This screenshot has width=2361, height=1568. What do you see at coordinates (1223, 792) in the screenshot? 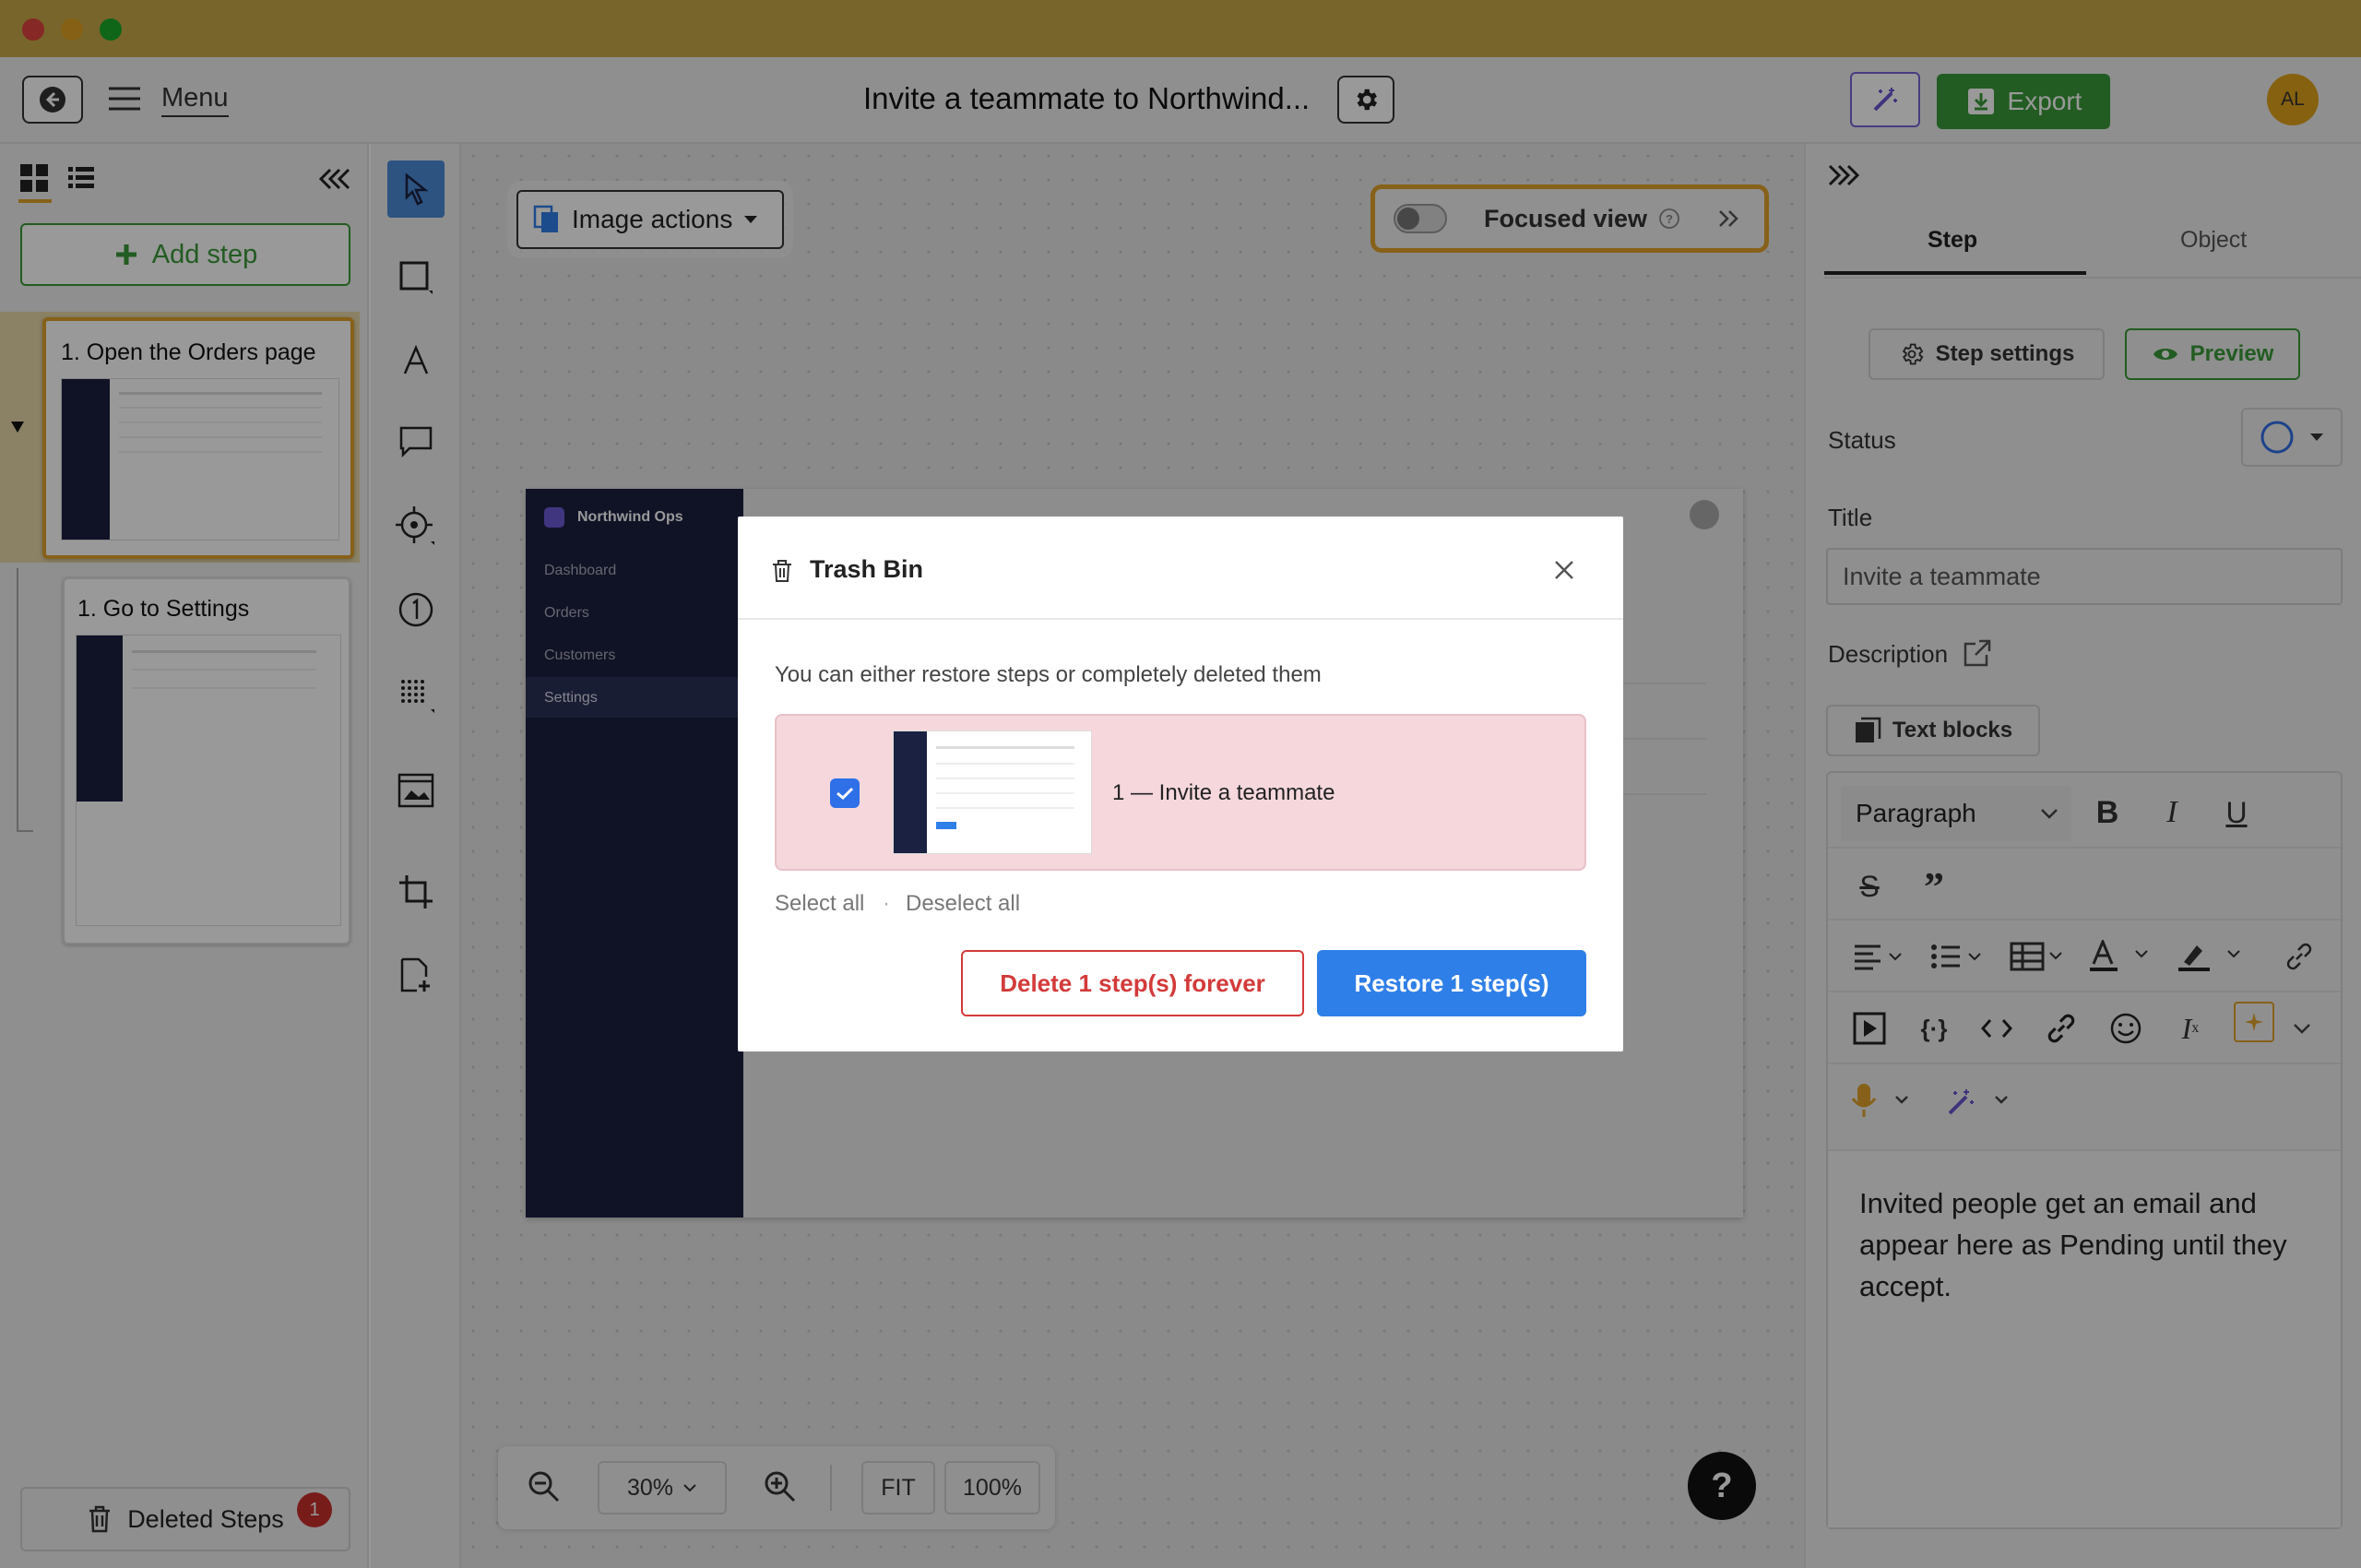
I see `trash-item-label: 1 — Invite a teammate` at bounding box center [1223, 792].